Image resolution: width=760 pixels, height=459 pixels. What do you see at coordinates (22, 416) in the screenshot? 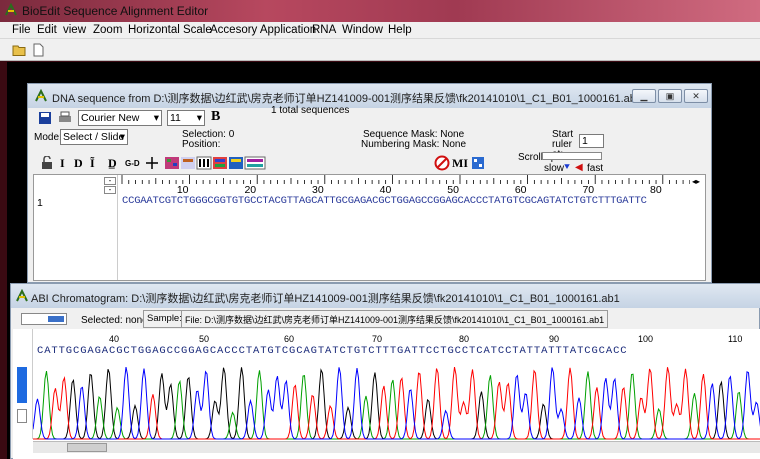
I see `vertical-scale-handle` at bounding box center [22, 416].